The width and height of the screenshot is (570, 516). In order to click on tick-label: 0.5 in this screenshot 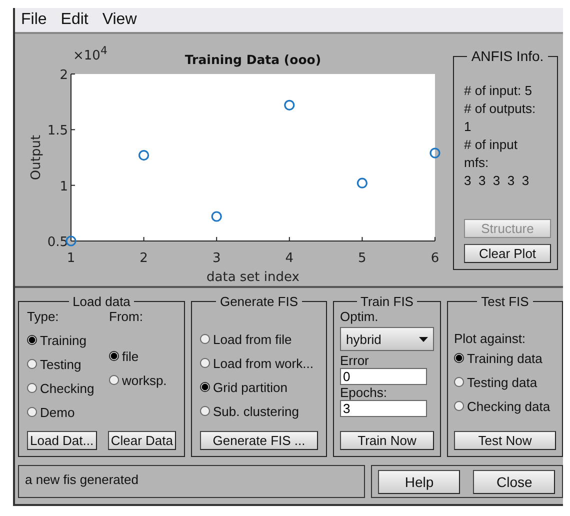, I will do `click(57, 242)`.